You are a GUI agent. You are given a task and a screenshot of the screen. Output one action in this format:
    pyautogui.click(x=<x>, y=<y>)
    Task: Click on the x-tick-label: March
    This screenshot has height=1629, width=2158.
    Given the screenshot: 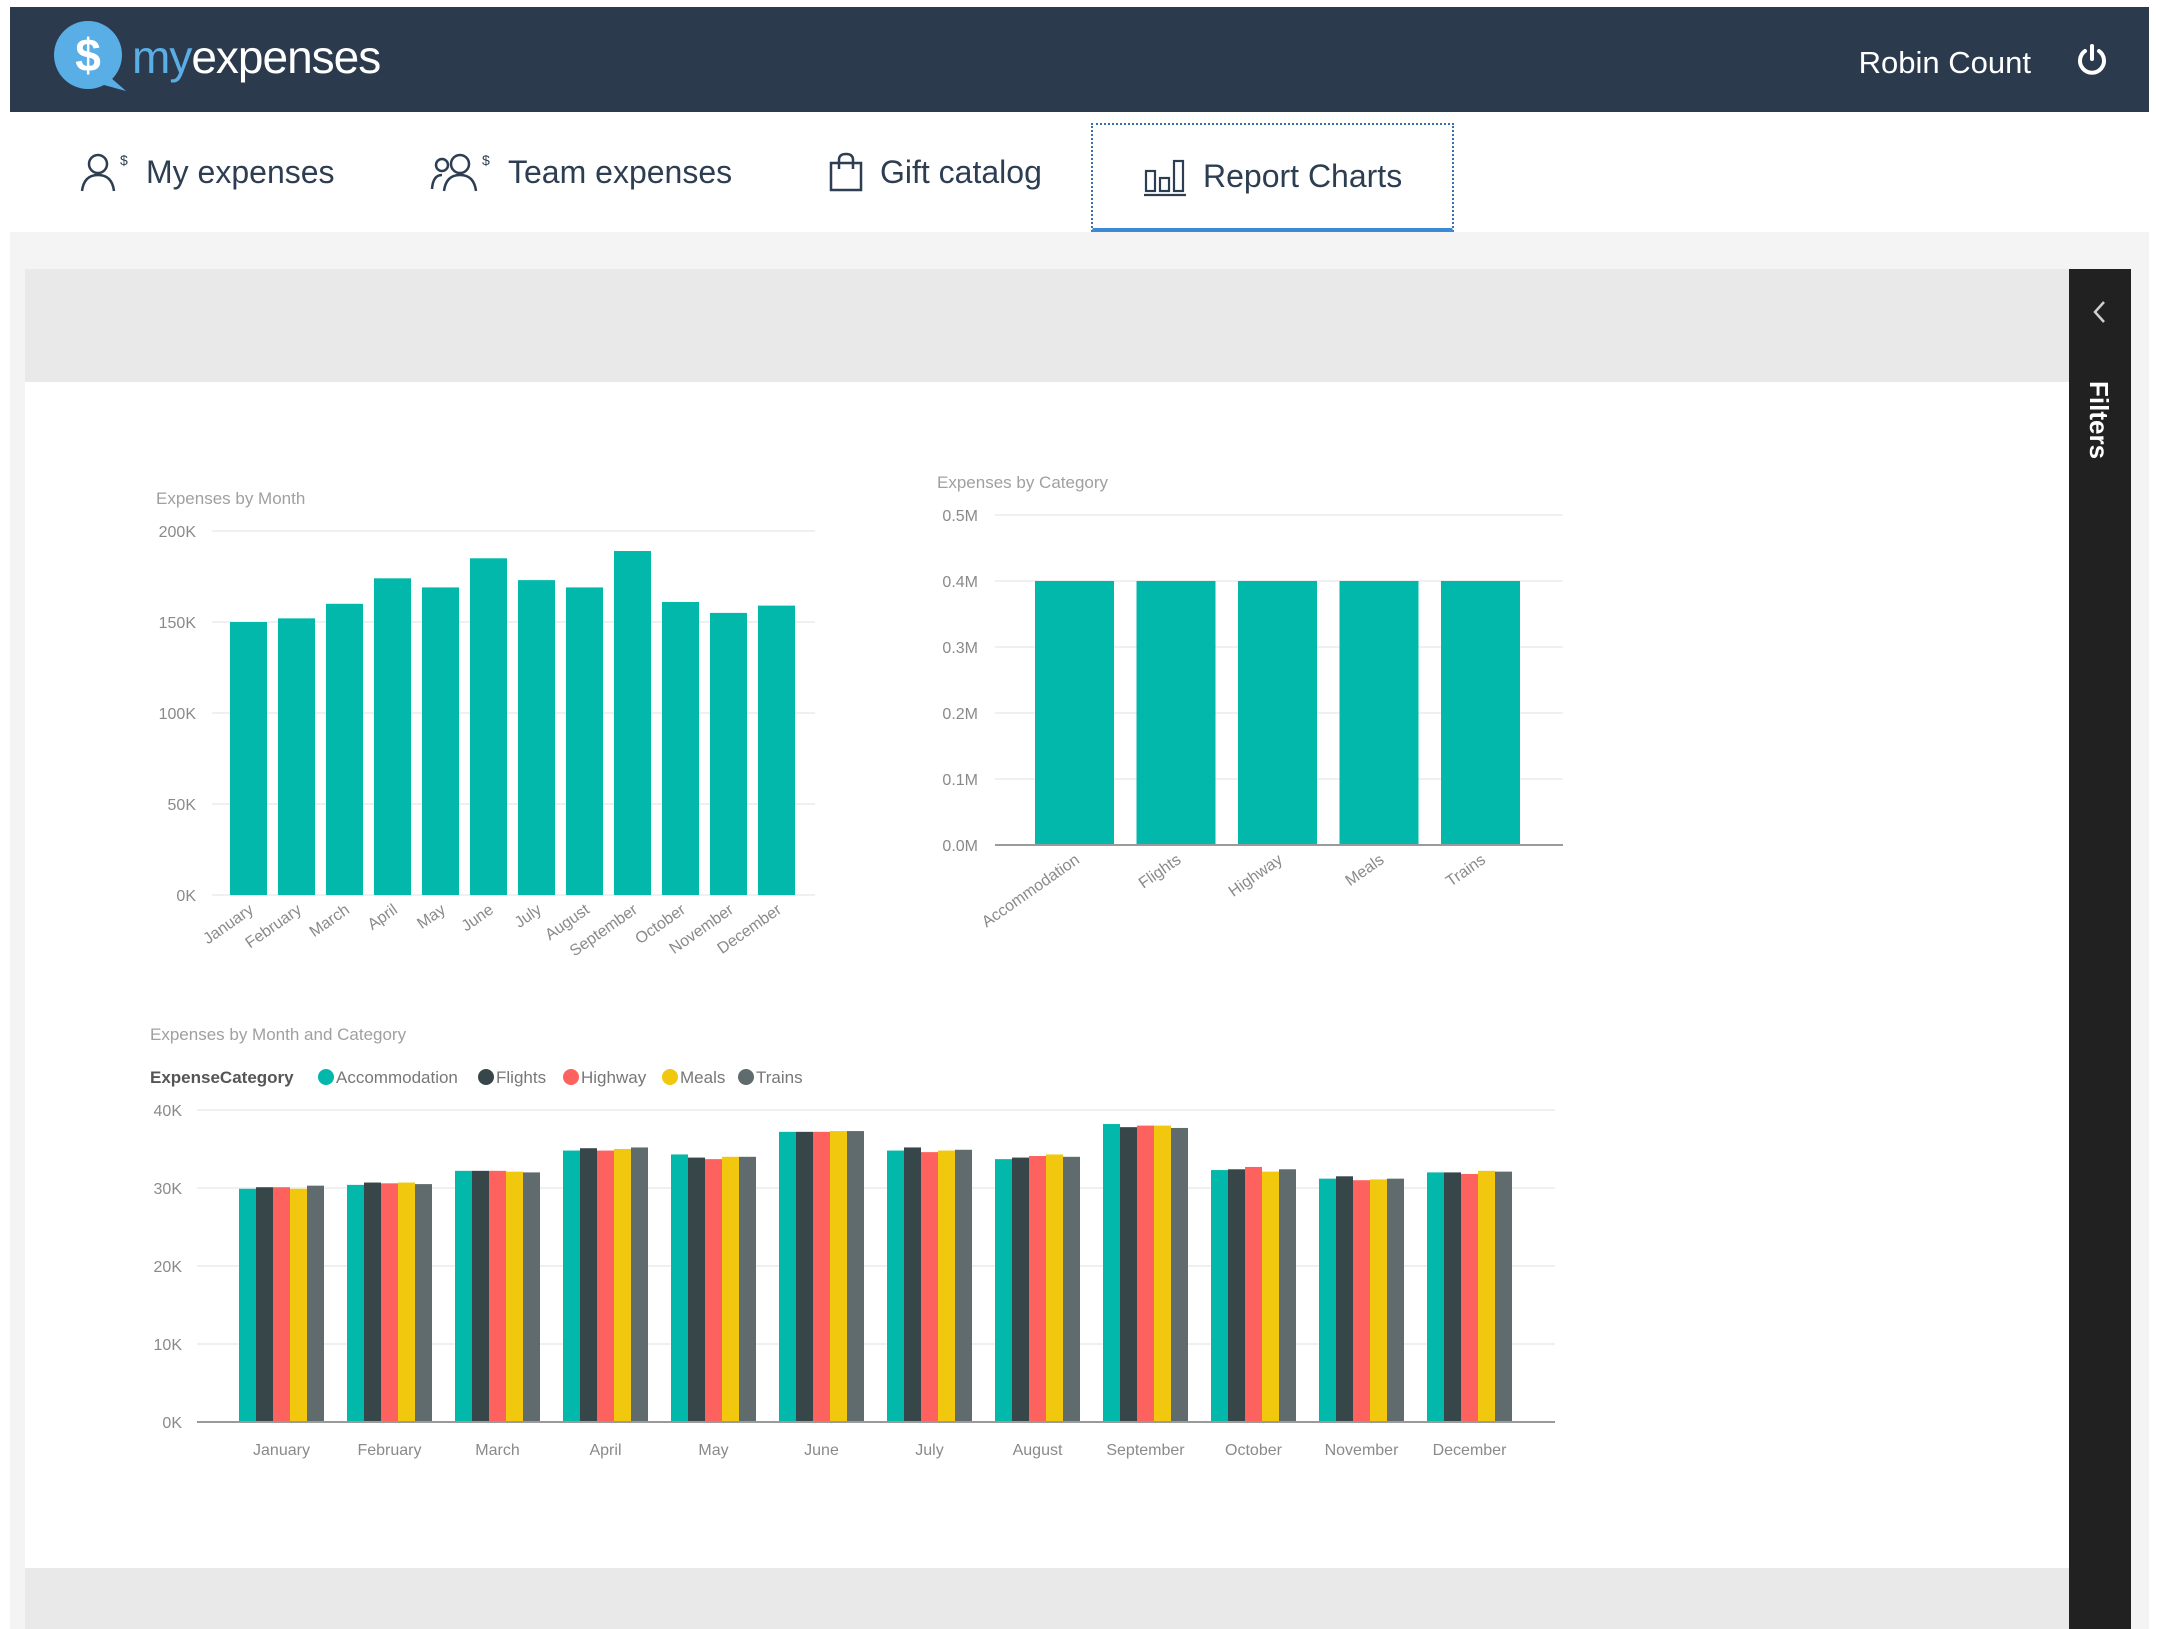 What is the action you would take?
    pyautogui.click(x=497, y=1450)
    